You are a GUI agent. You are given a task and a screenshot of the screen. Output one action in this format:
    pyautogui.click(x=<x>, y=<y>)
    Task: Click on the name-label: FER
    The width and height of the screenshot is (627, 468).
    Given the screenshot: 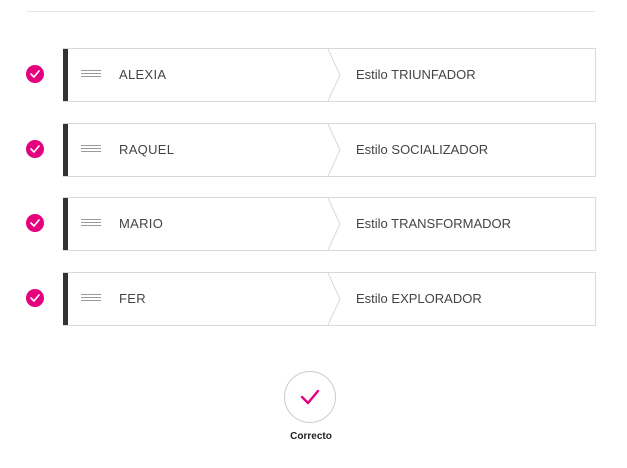 What is the action you would take?
    pyautogui.click(x=132, y=298)
    